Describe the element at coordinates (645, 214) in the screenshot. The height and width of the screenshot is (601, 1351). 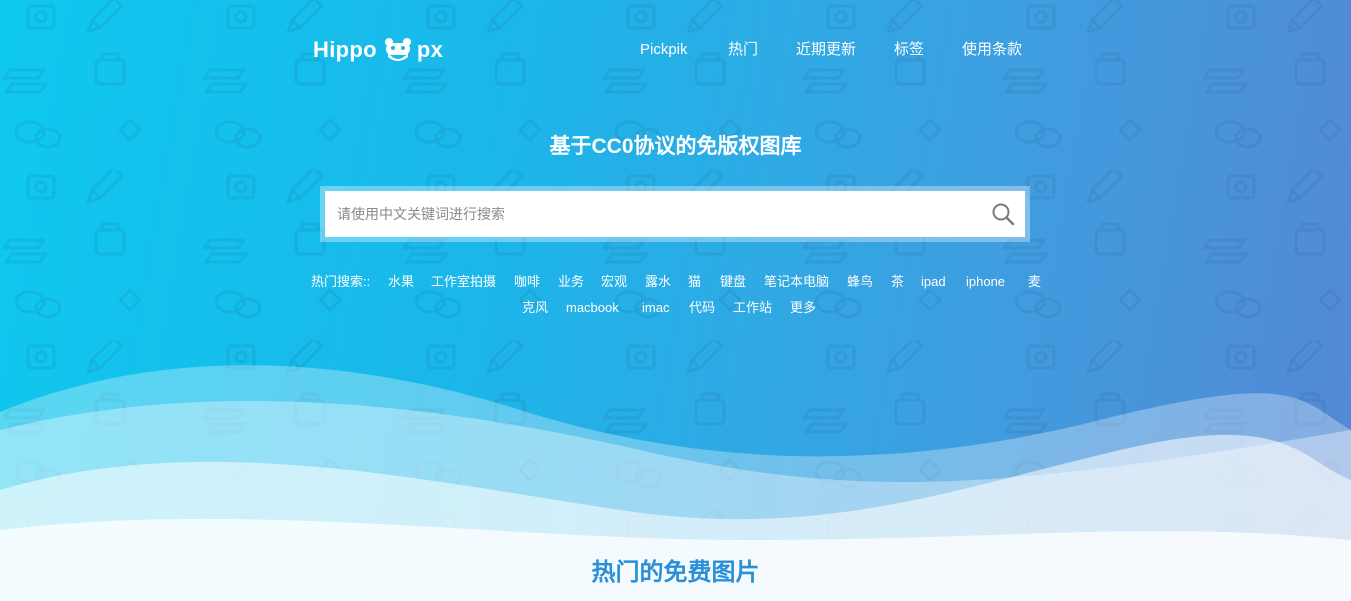
I see `search-input` at that location.